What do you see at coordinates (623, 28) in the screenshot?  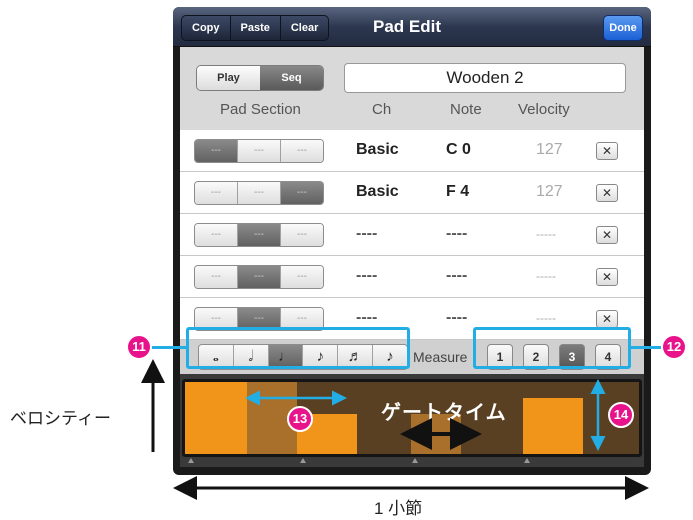 I see `done-button: Done` at bounding box center [623, 28].